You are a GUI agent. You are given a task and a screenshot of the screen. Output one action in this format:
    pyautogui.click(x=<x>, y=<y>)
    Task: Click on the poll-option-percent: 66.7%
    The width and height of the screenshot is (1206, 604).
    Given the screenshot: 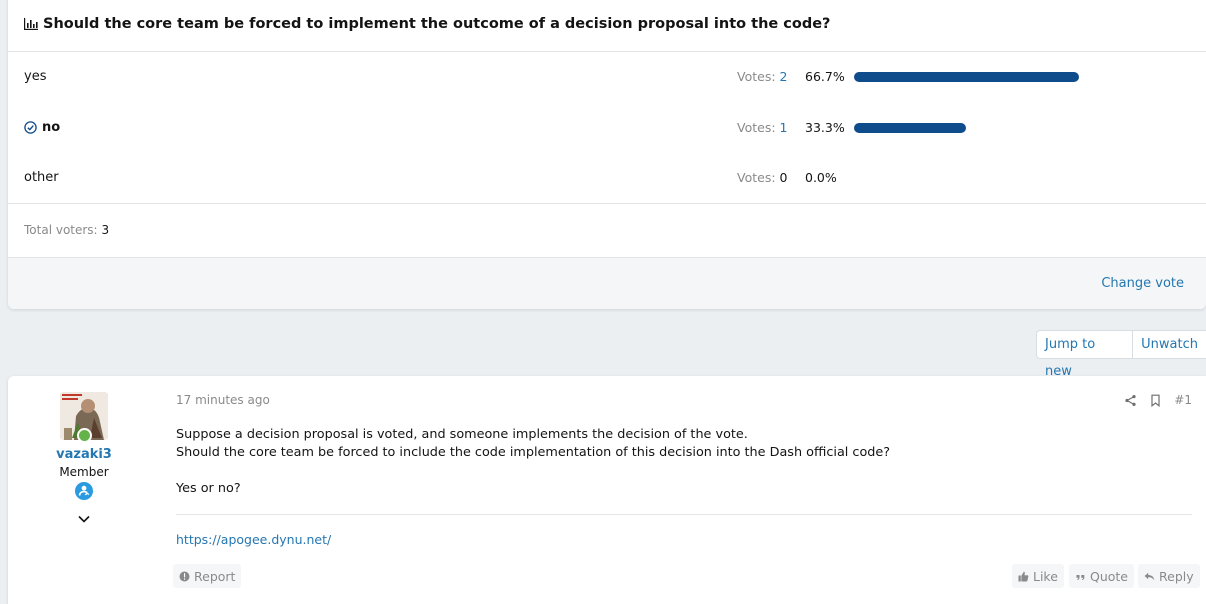 What is the action you would take?
    pyautogui.click(x=825, y=76)
    